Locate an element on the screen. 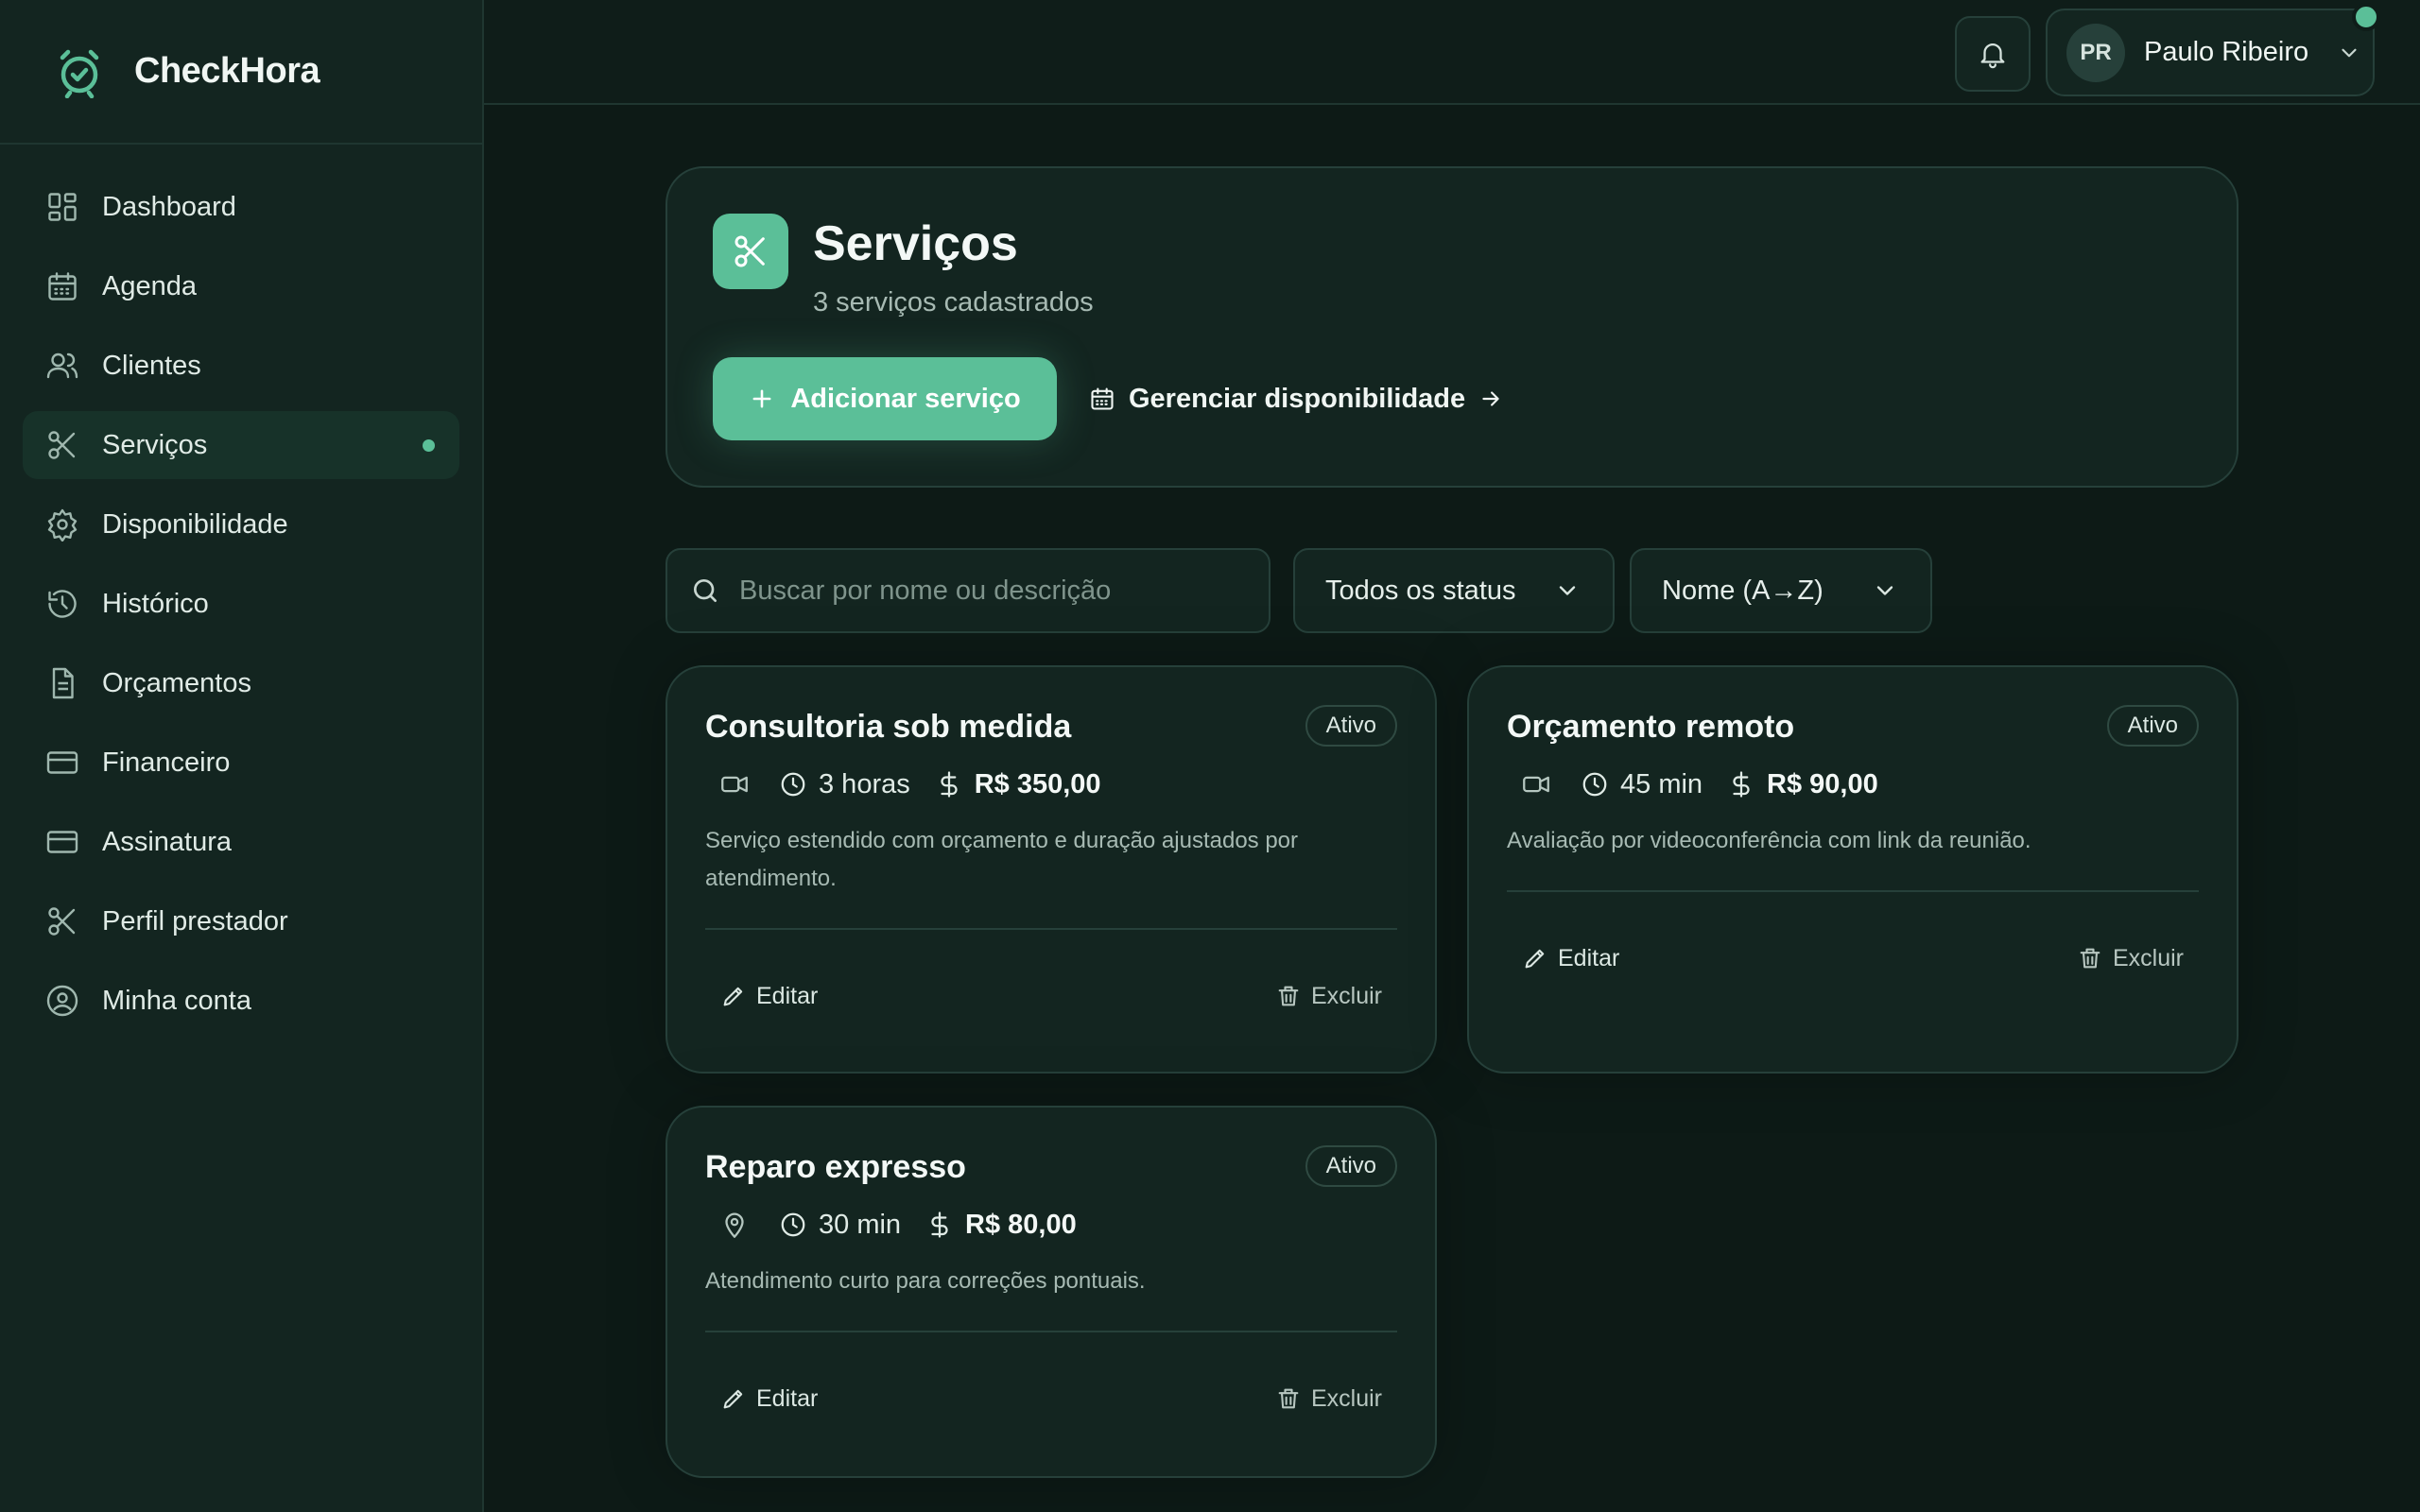 This screenshot has width=2420, height=1512. service-meta: 3 horas R$ 350,00 is located at coordinates (903, 784).